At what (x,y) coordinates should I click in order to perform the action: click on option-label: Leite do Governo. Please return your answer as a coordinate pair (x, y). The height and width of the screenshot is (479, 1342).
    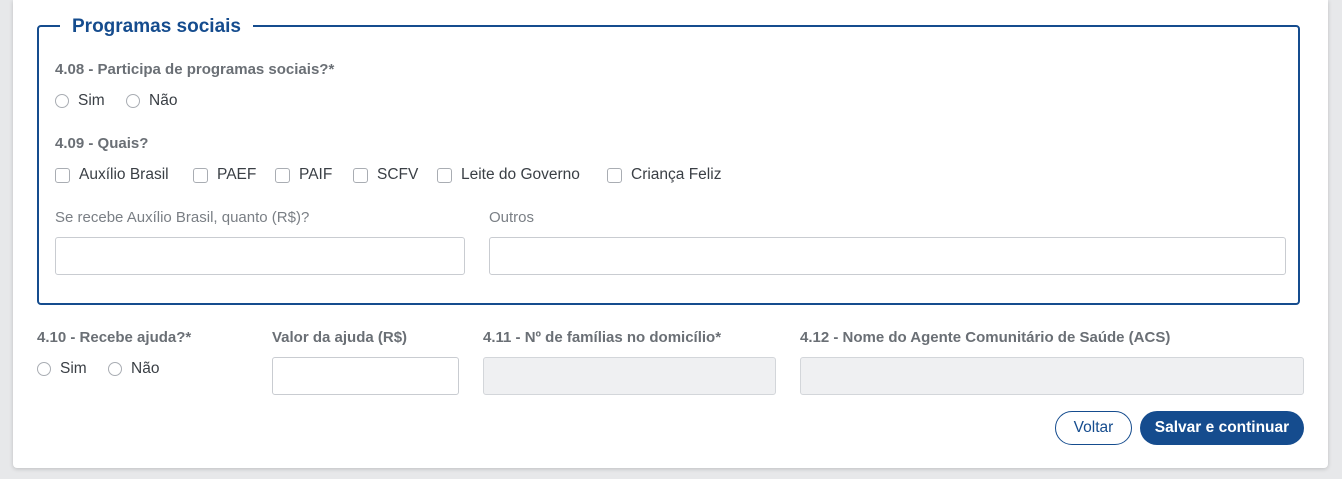
    Looking at the image, I should click on (520, 174).